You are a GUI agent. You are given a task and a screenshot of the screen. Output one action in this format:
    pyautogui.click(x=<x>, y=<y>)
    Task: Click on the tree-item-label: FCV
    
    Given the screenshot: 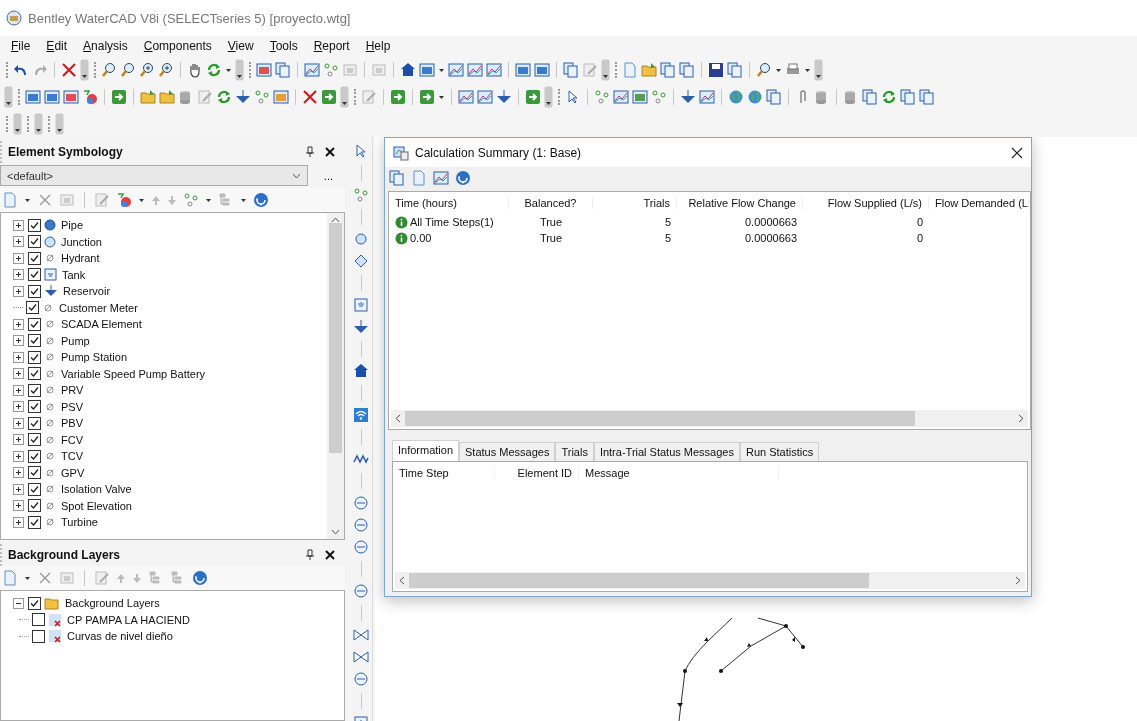 What is the action you would take?
    pyautogui.click(x=72, y=439)
    